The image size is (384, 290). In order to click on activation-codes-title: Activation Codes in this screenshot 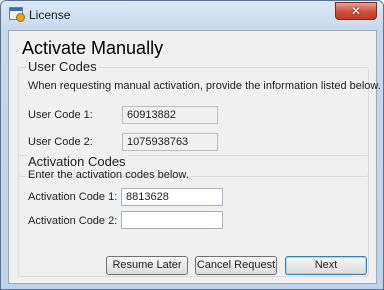, I will do `click(77, 161)`.